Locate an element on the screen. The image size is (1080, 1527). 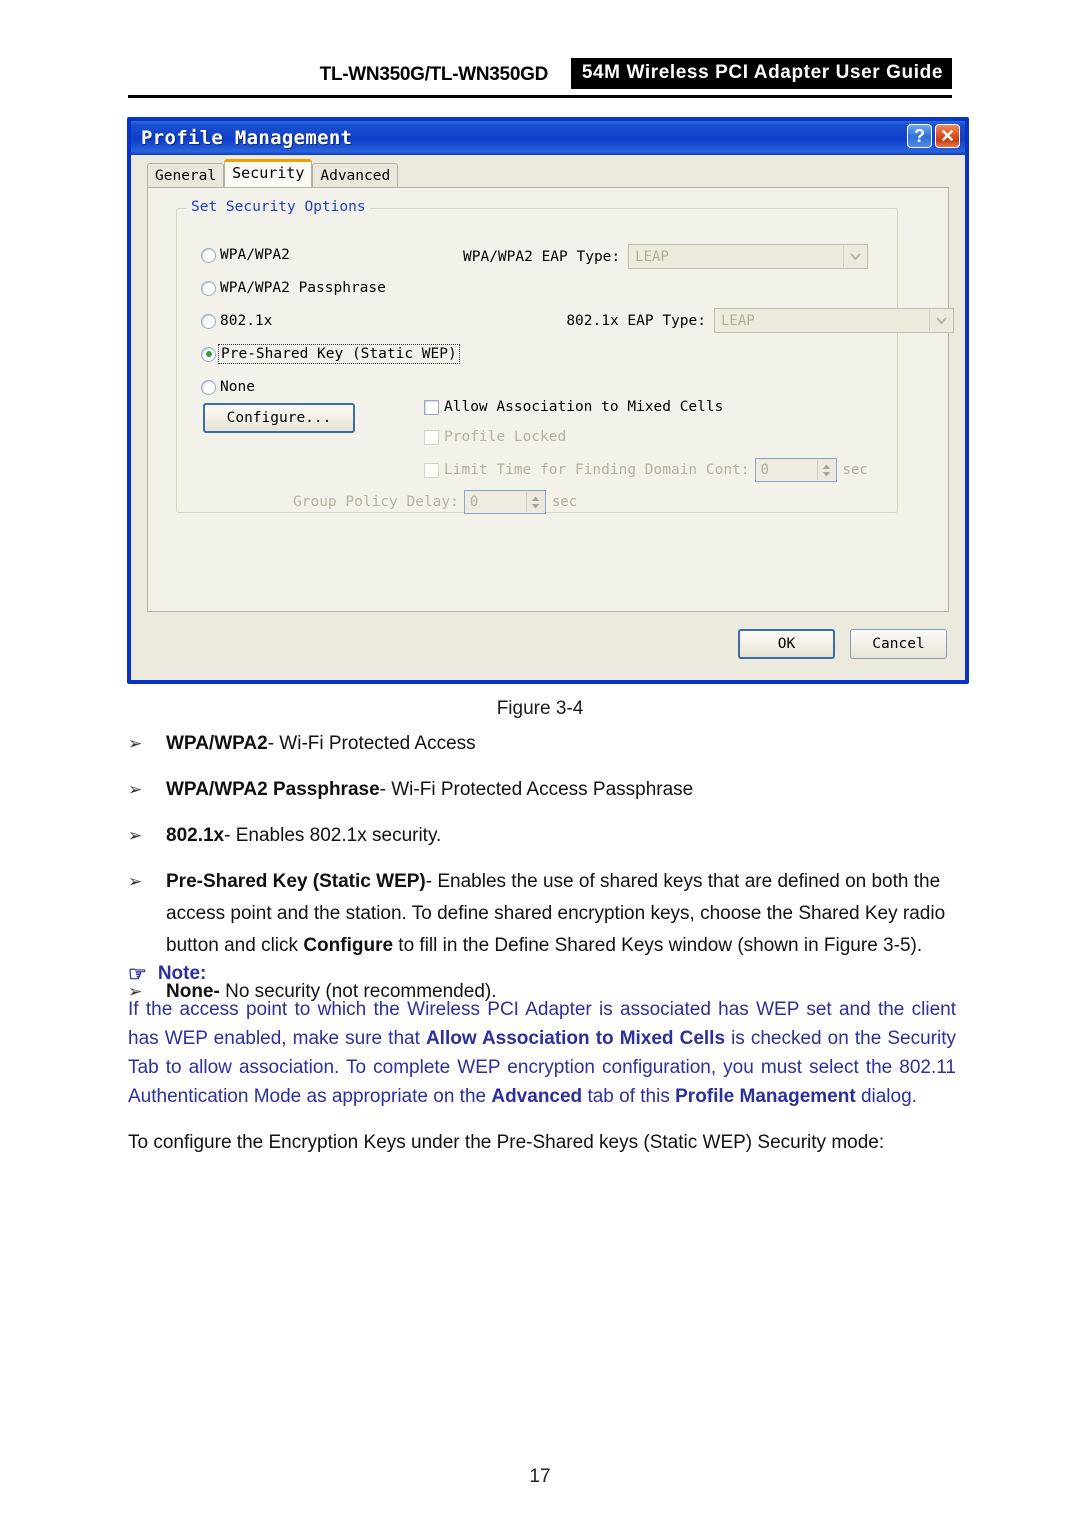
checkbox-row-profile-locked: Profile Locked is located at coordinates (495, 437).